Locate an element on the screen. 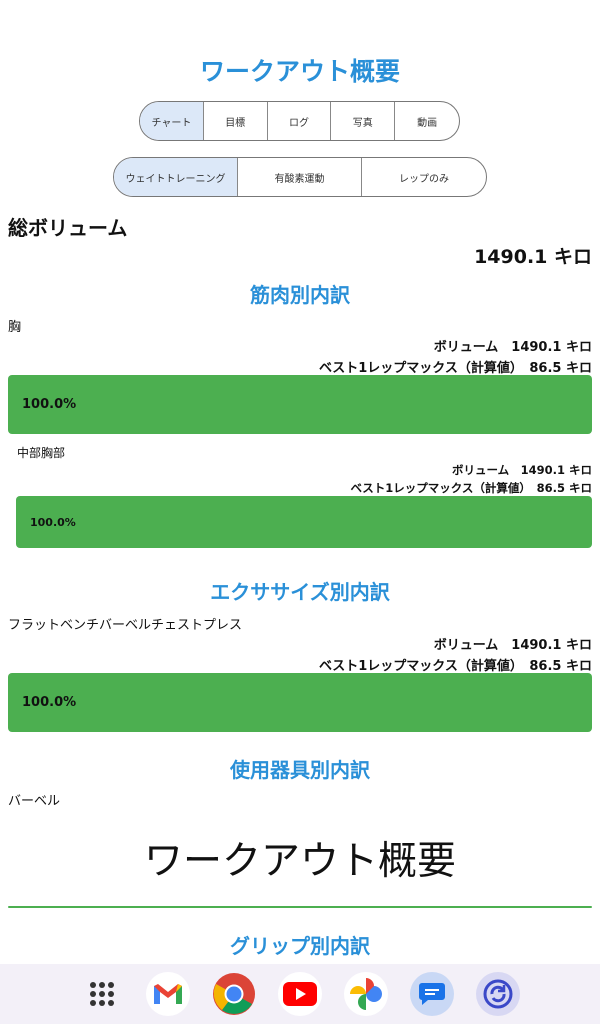  total-volume-value: 1490.1 キロ is located at coordinates (533, 257).